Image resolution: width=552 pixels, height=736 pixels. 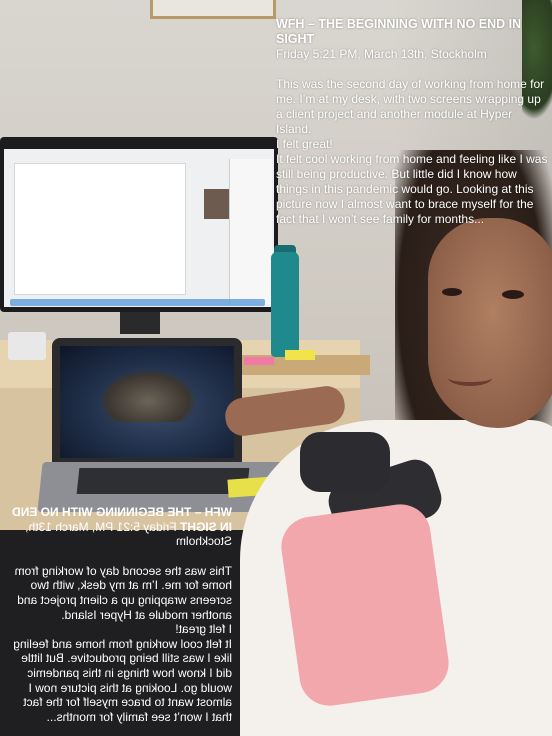 What do you see at coordinates (163, 481) in the screenshot?
I see `laptop-keyboard` at bounding box center [163, 481].